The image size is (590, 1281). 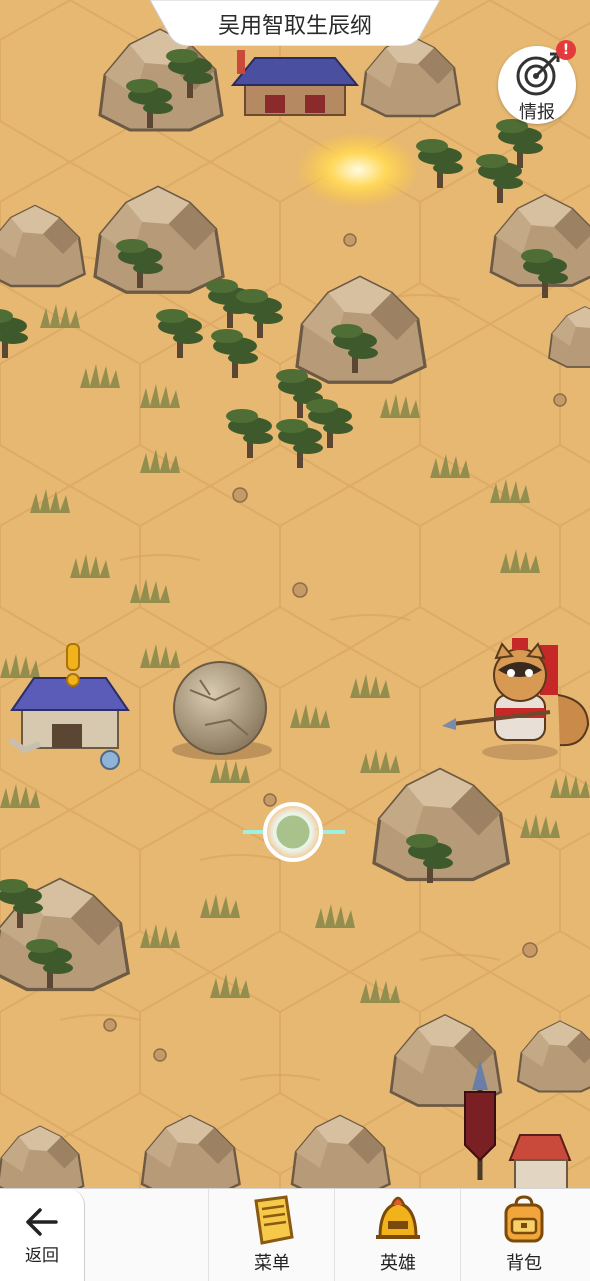 I want to click on hero-button: 英雄, so click(x=397, y=1235).